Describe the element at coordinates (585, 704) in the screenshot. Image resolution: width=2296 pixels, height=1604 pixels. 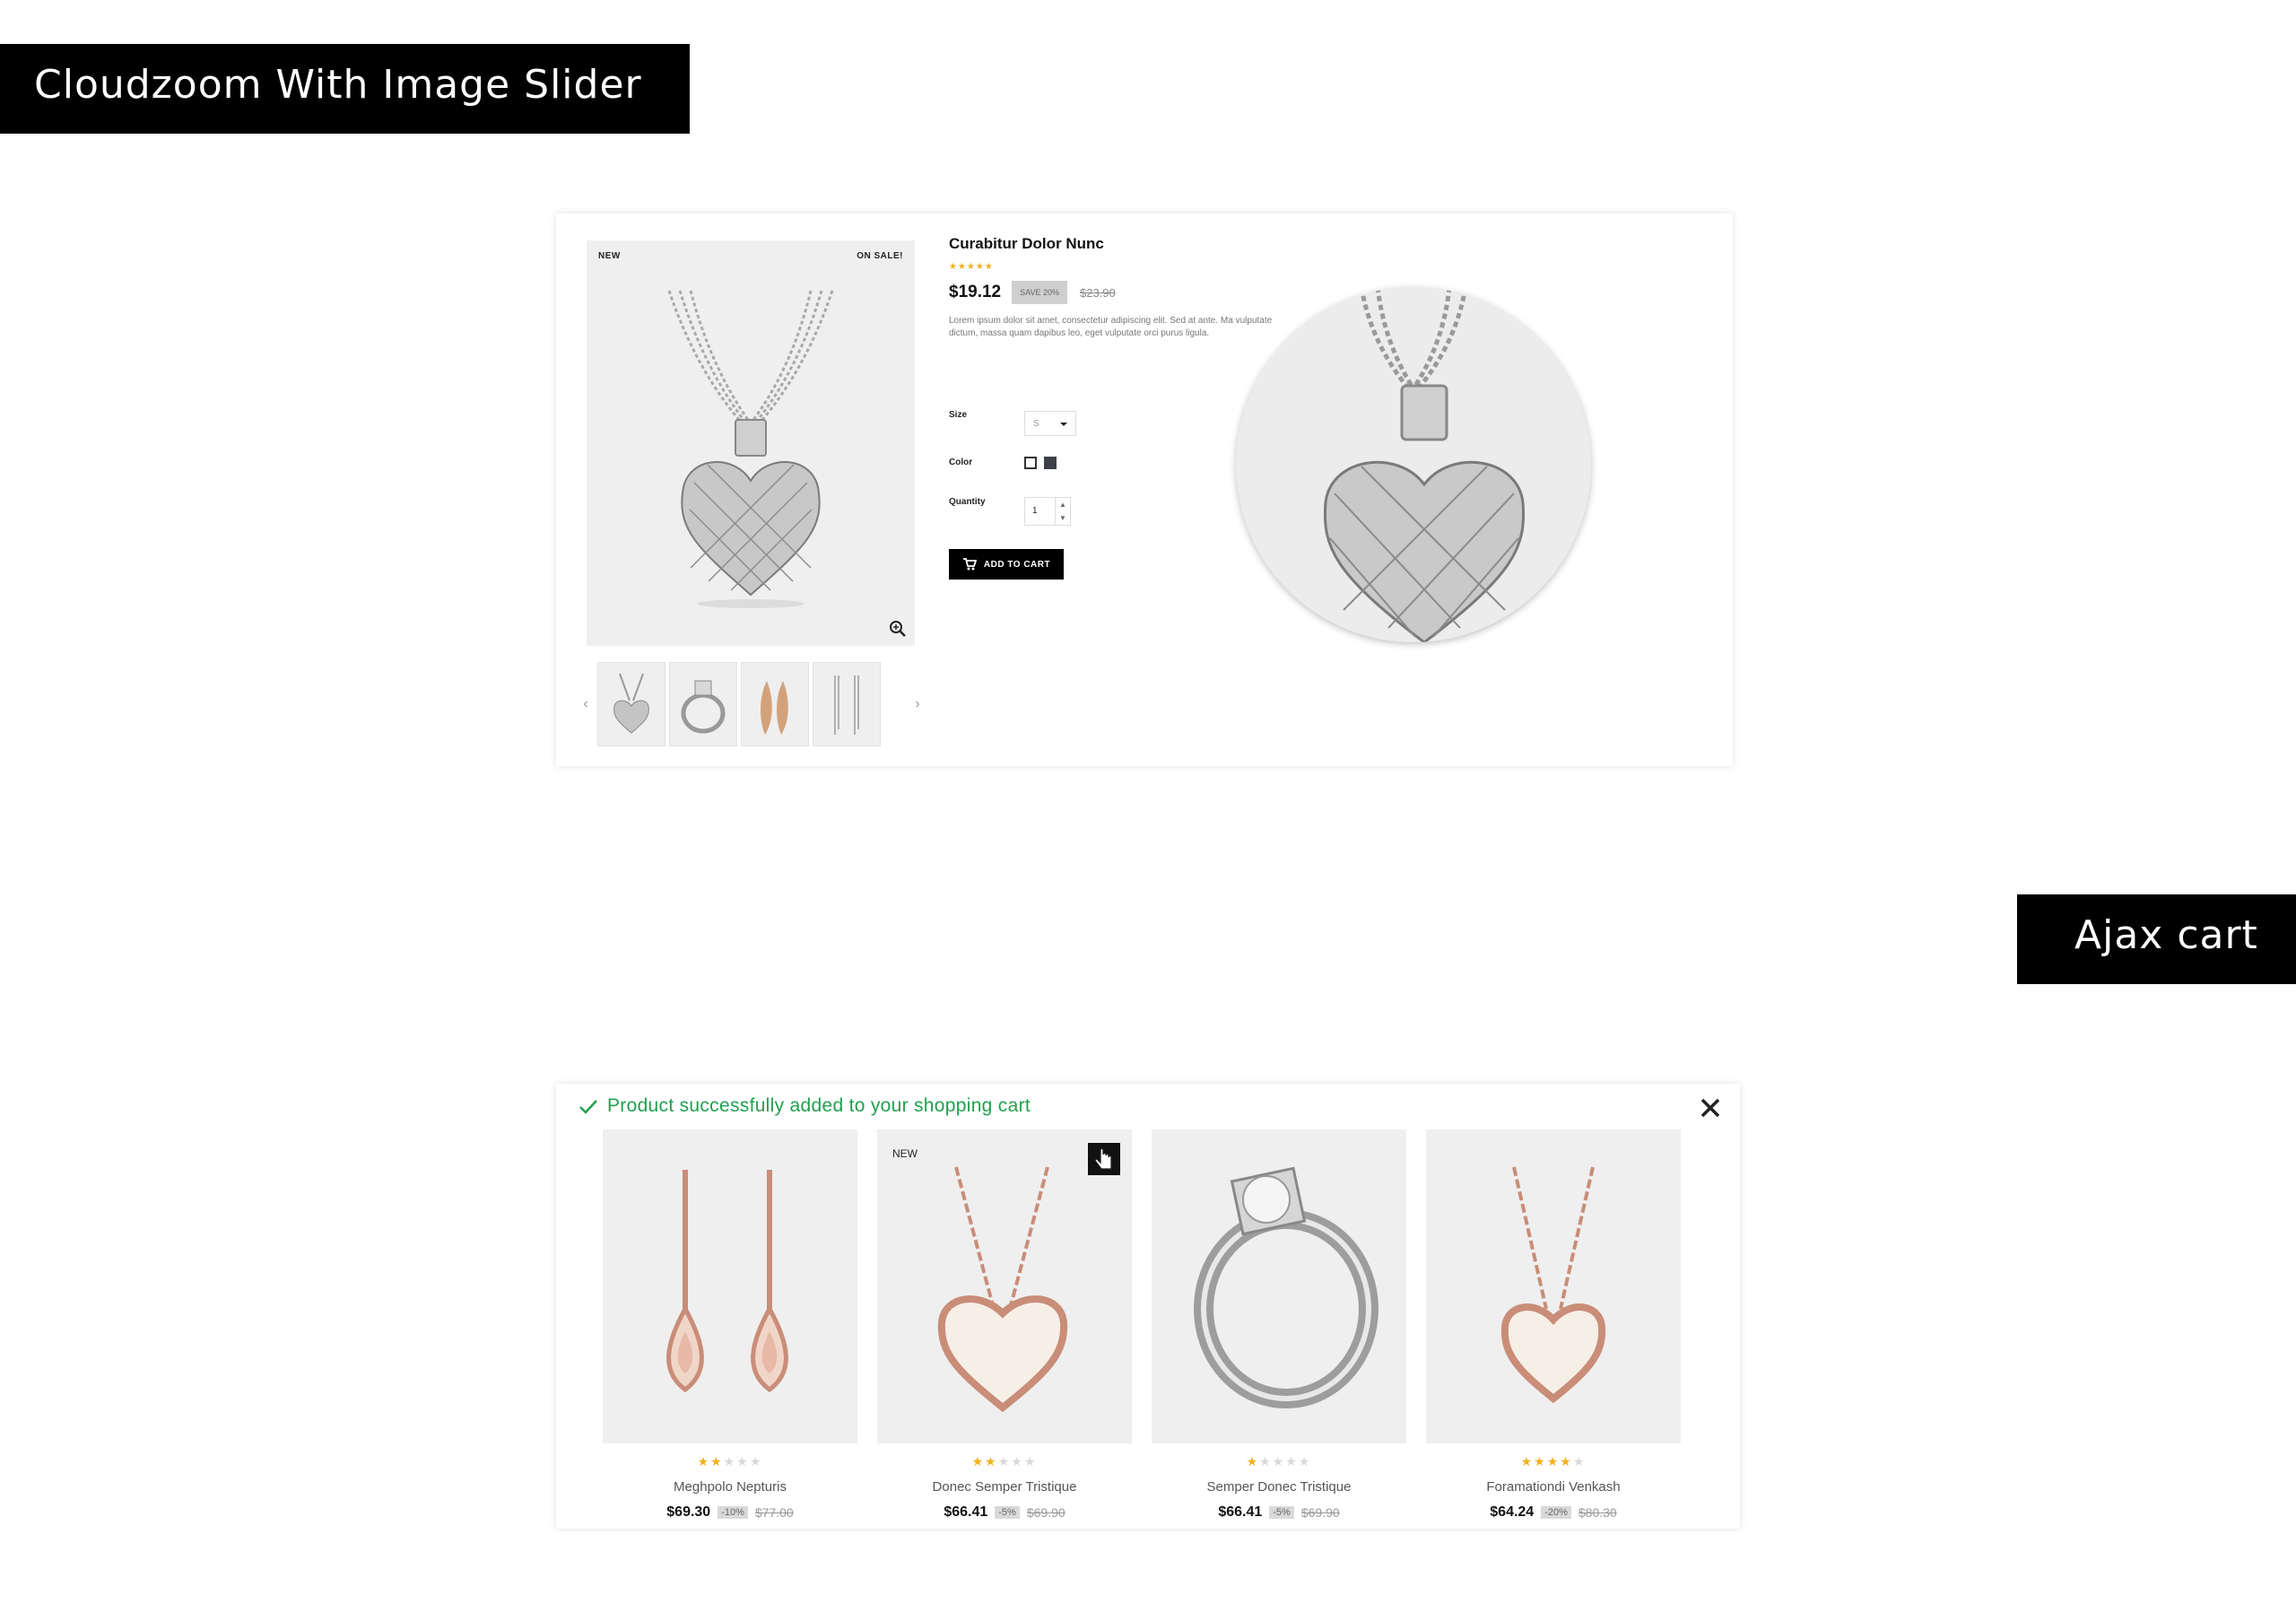
I see `slider-prev-icon: ‹` at that location.